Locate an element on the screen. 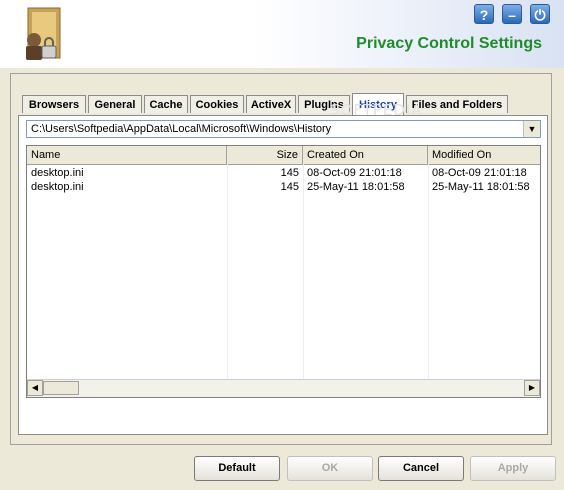 The width and height of the screenshot is (564, 490). cell-modified-on: 25-May-11 18:01:58 is located at coordinates (481, 187).